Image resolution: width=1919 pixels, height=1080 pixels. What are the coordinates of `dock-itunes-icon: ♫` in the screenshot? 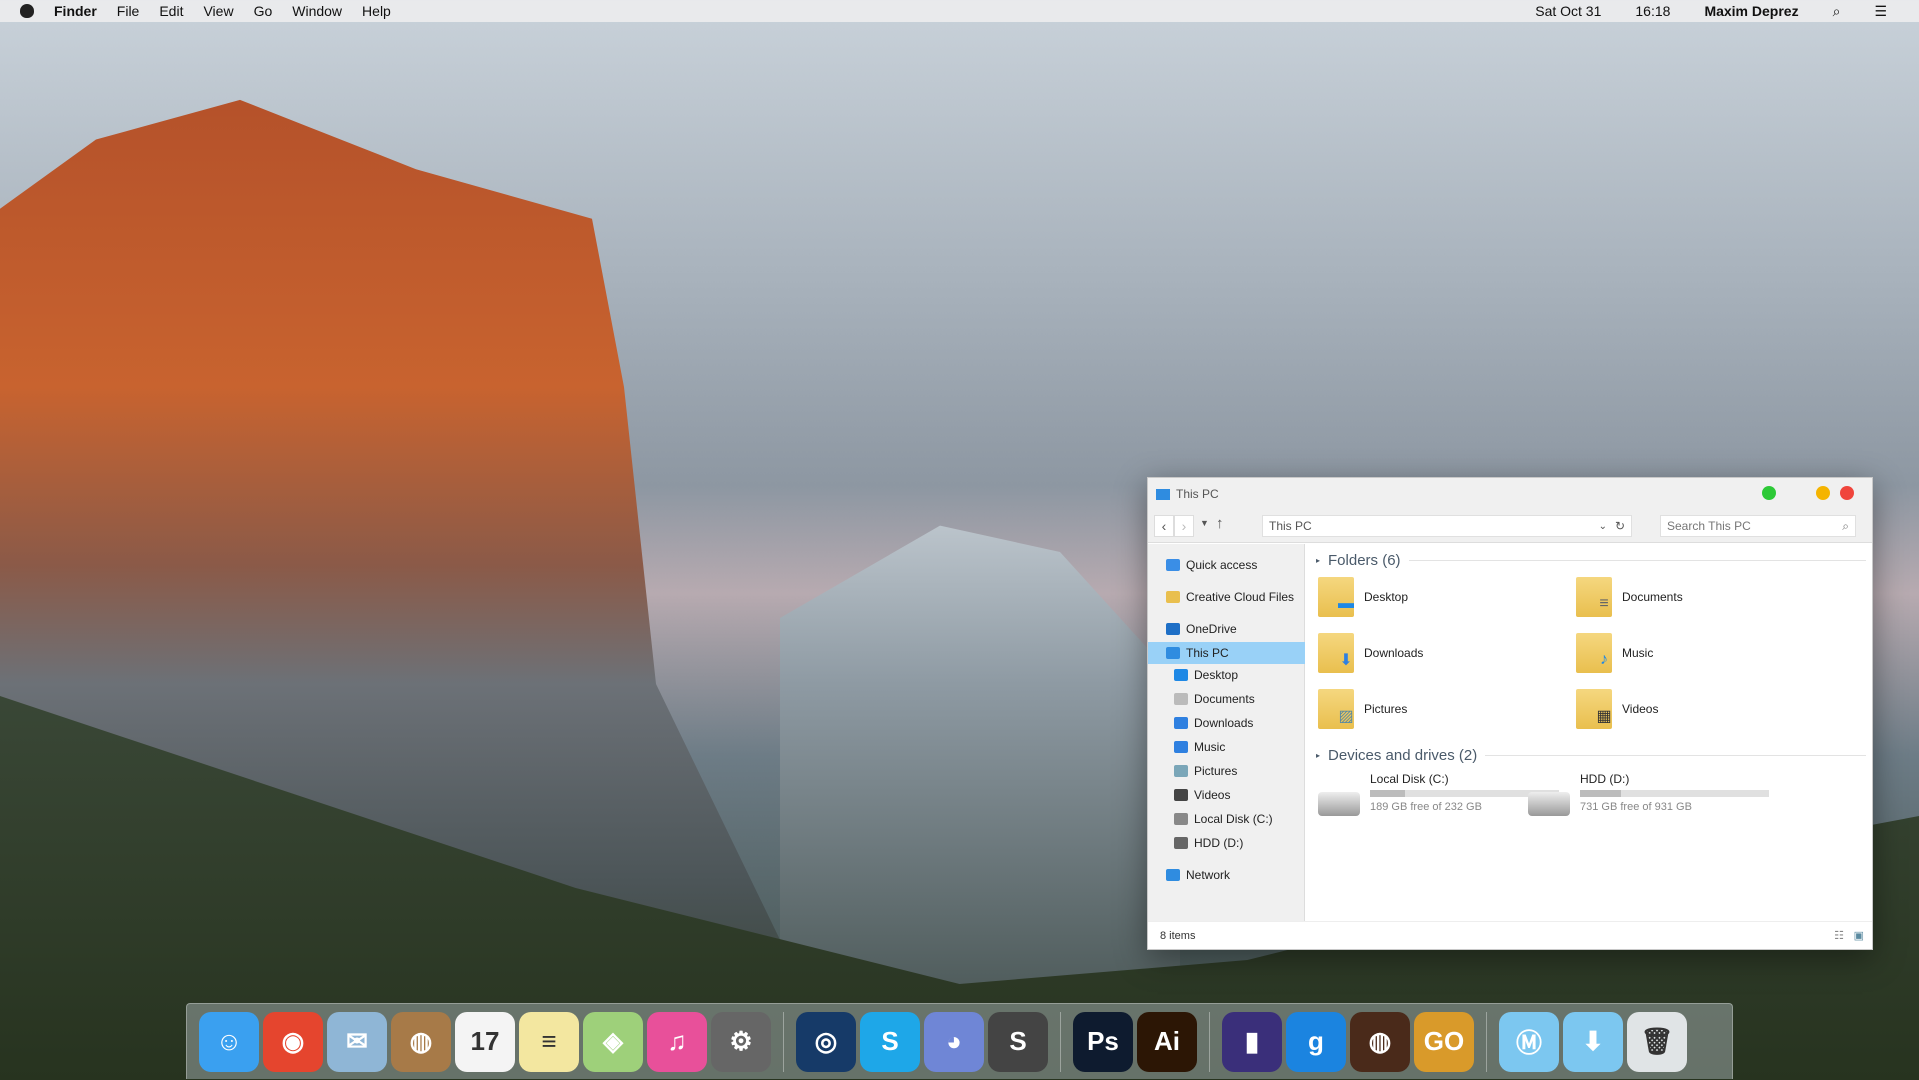 It's located at (677, 1041).